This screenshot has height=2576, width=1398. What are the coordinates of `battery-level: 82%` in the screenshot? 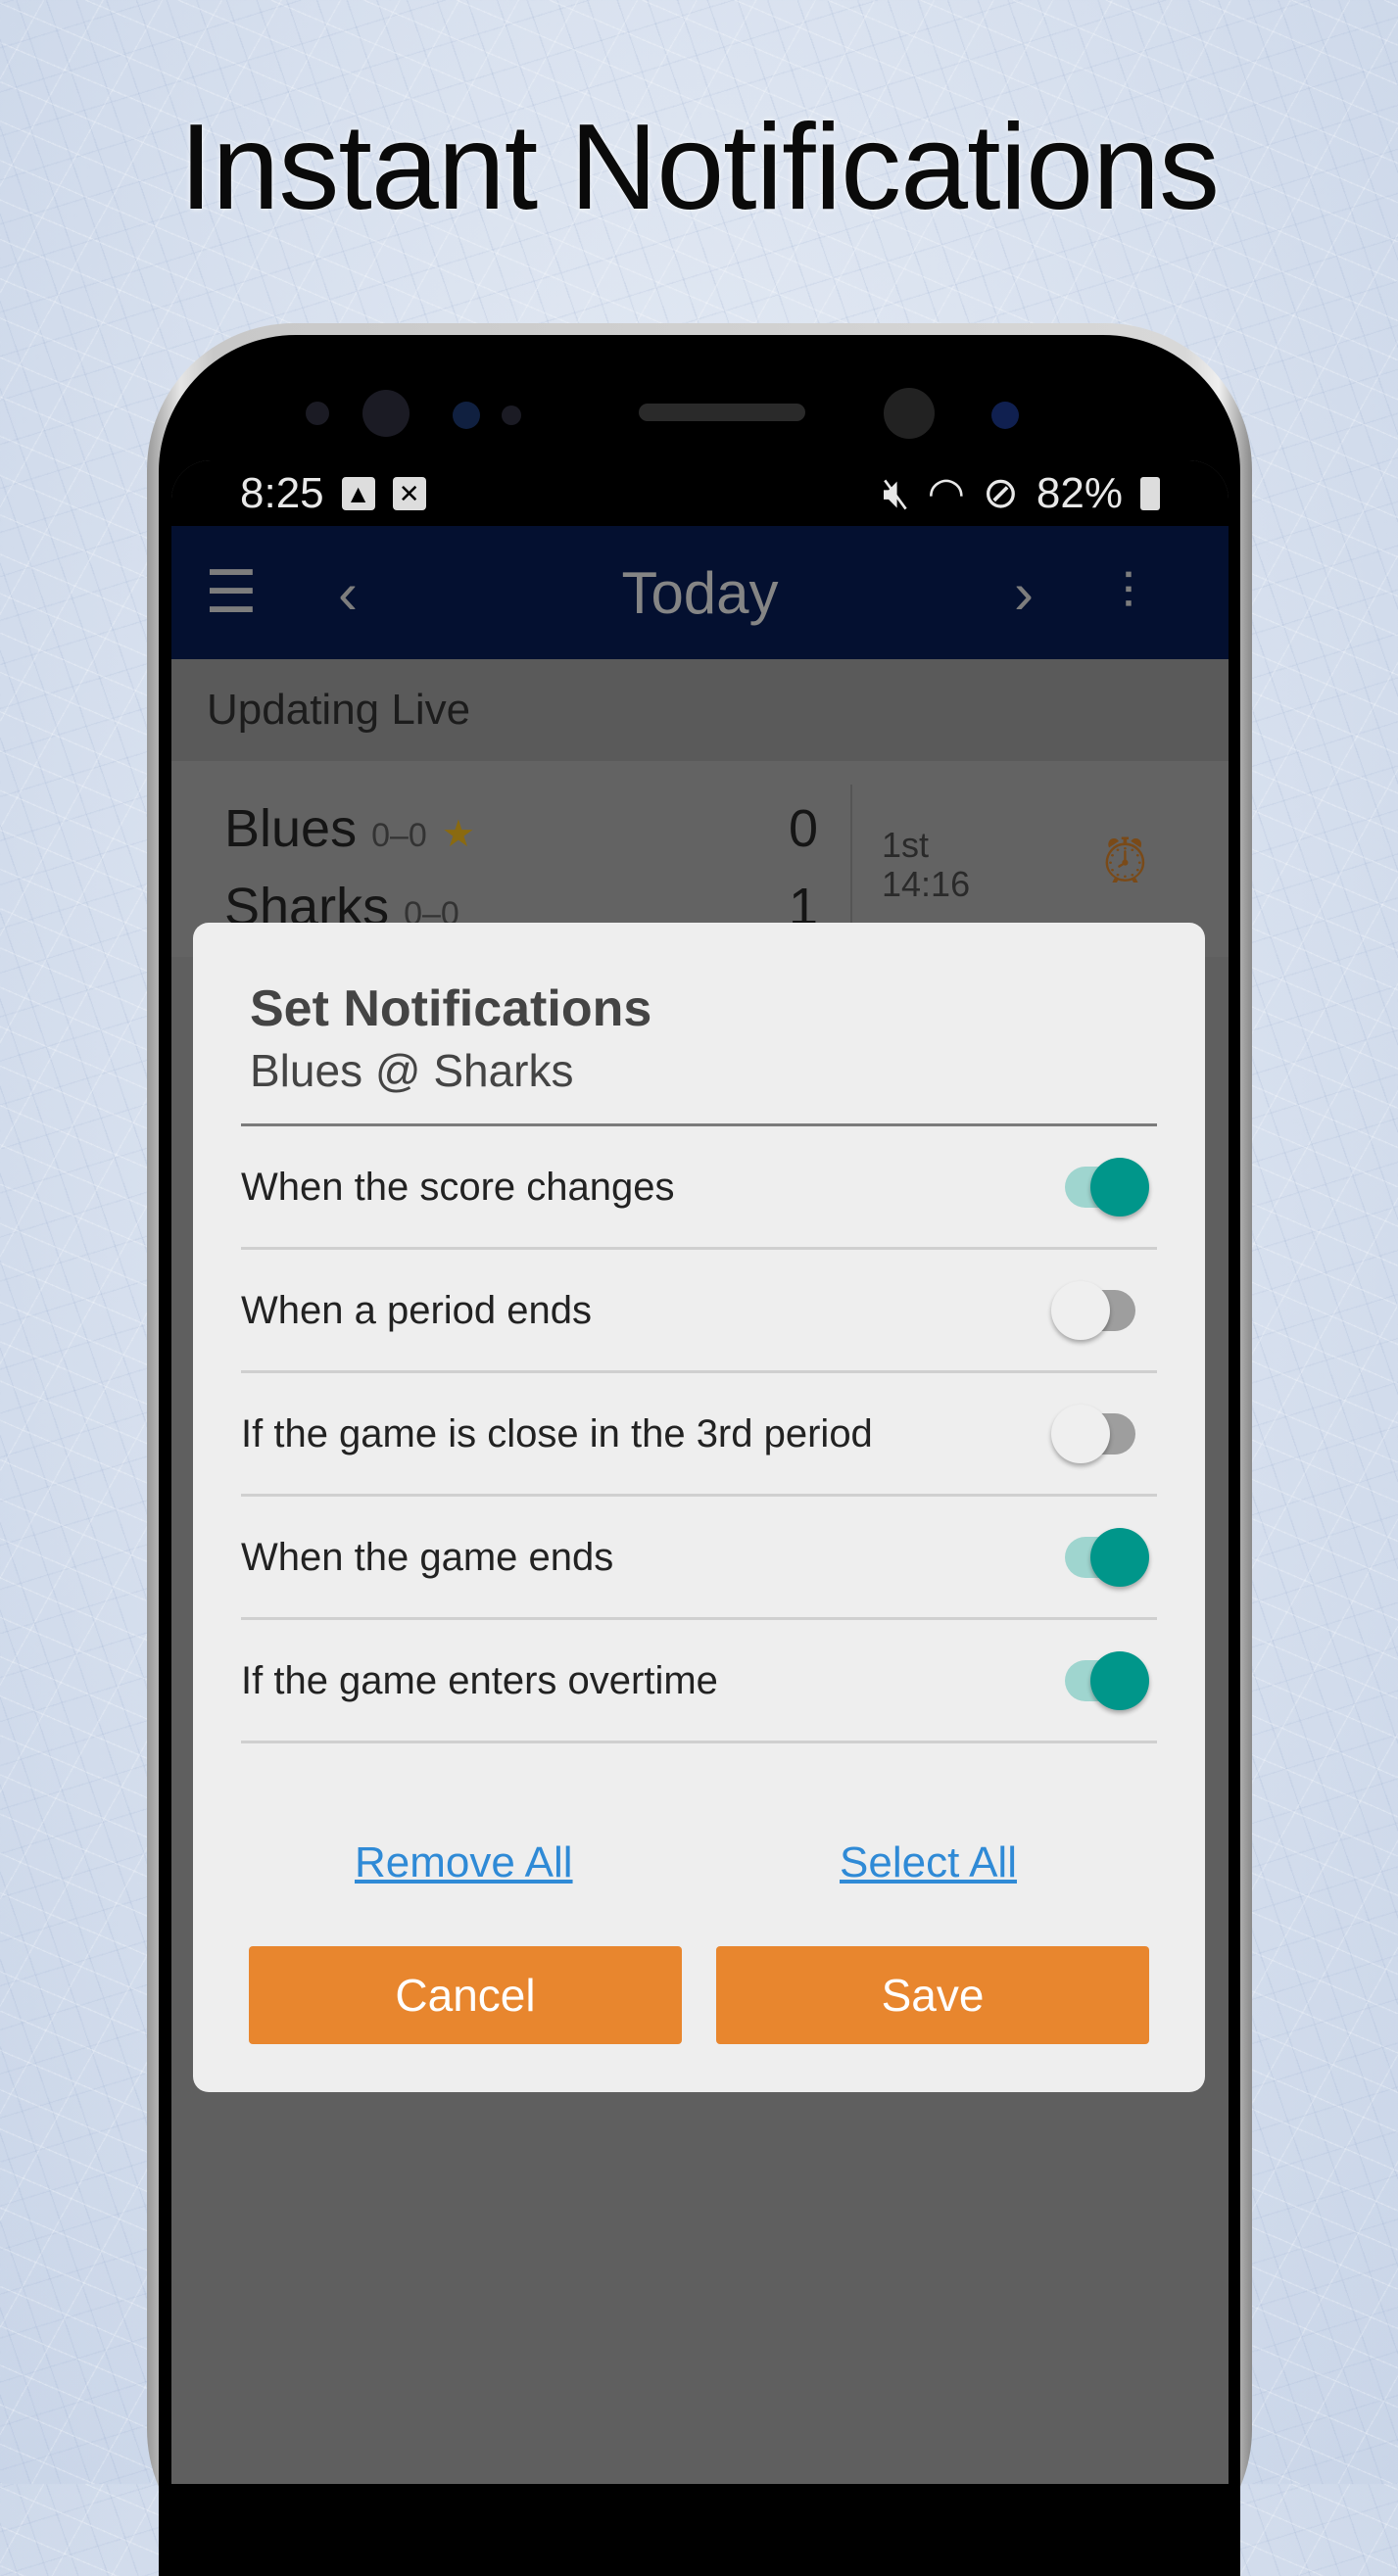 It's located at (1079, 493).